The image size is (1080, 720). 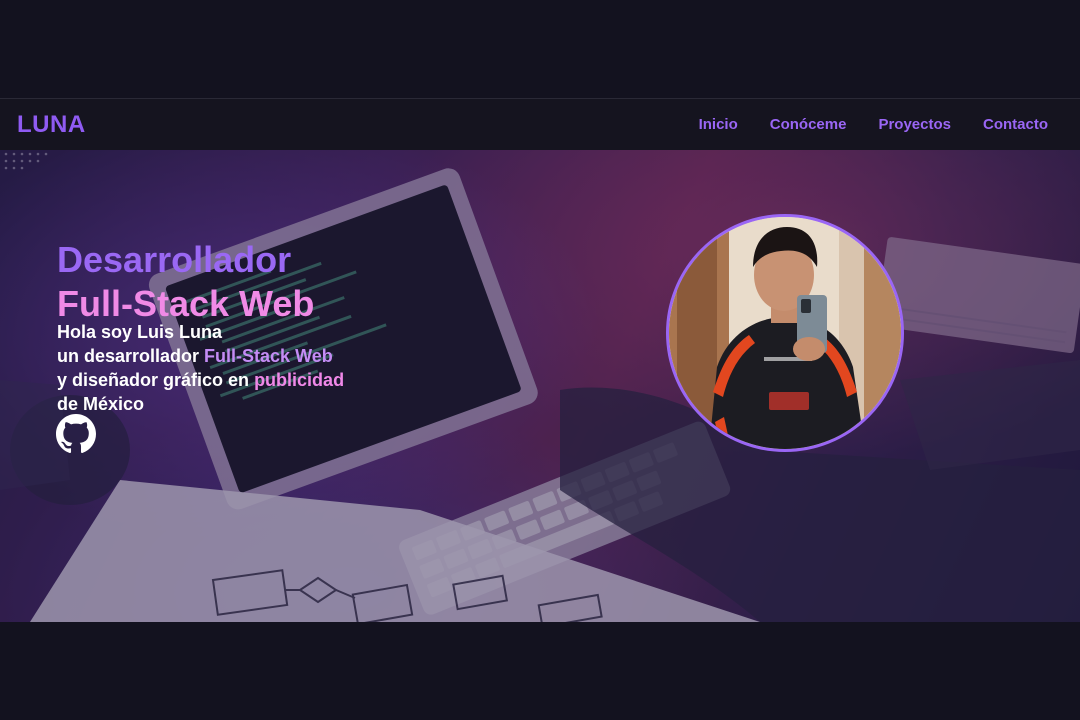 I want to click on nav-link-proyectos: Proyectos, so click(x=914, y=124).